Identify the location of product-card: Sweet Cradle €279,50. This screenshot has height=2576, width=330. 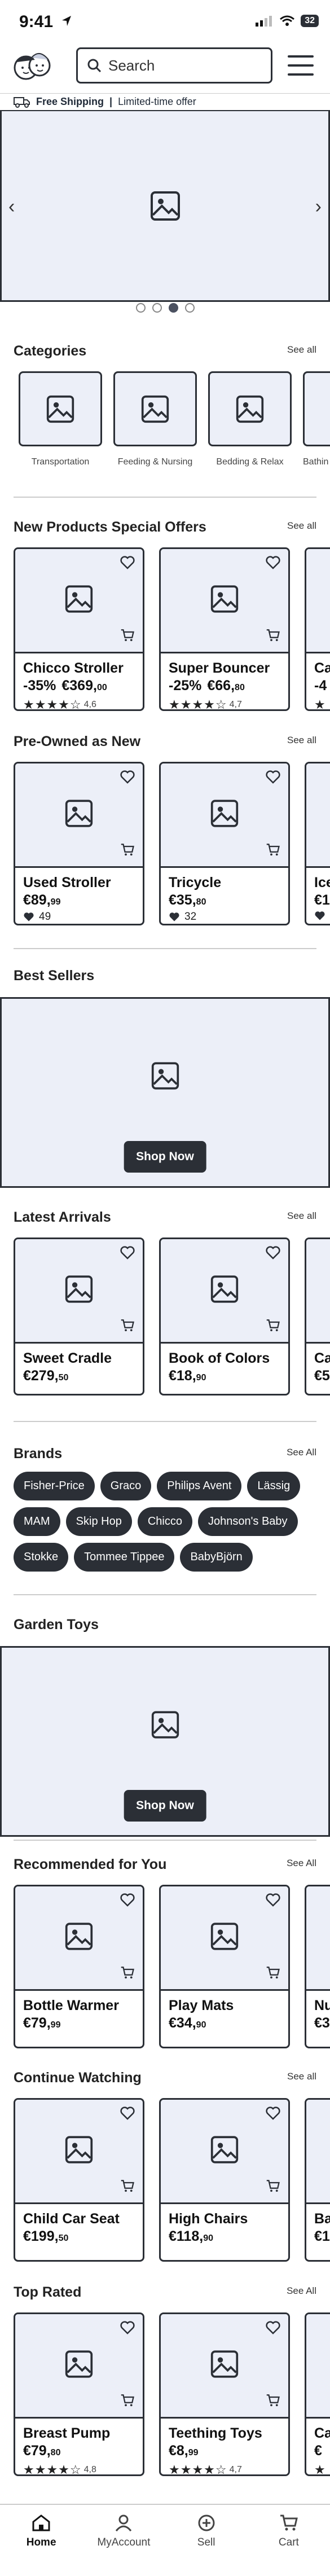
(79, 1316).